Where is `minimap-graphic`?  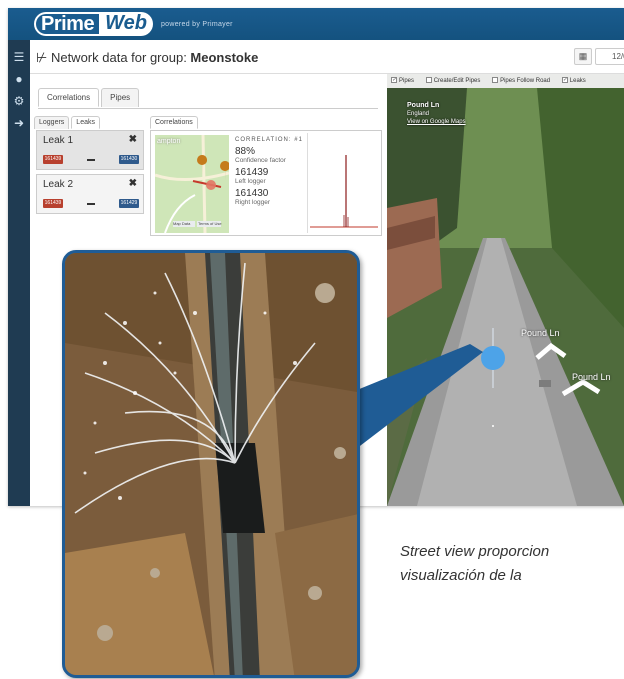
minimap-graphic is located at coordinates (192, 184).